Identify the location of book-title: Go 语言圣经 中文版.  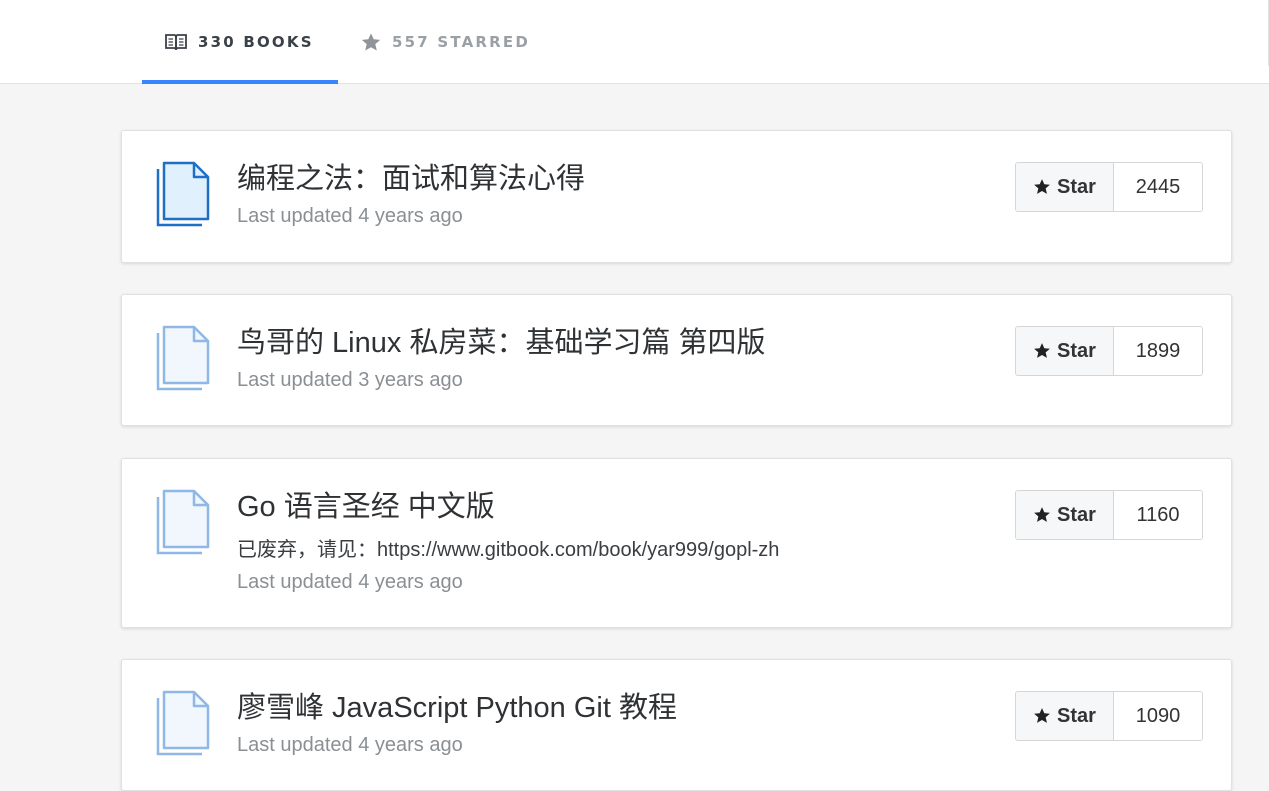
(366, 507).